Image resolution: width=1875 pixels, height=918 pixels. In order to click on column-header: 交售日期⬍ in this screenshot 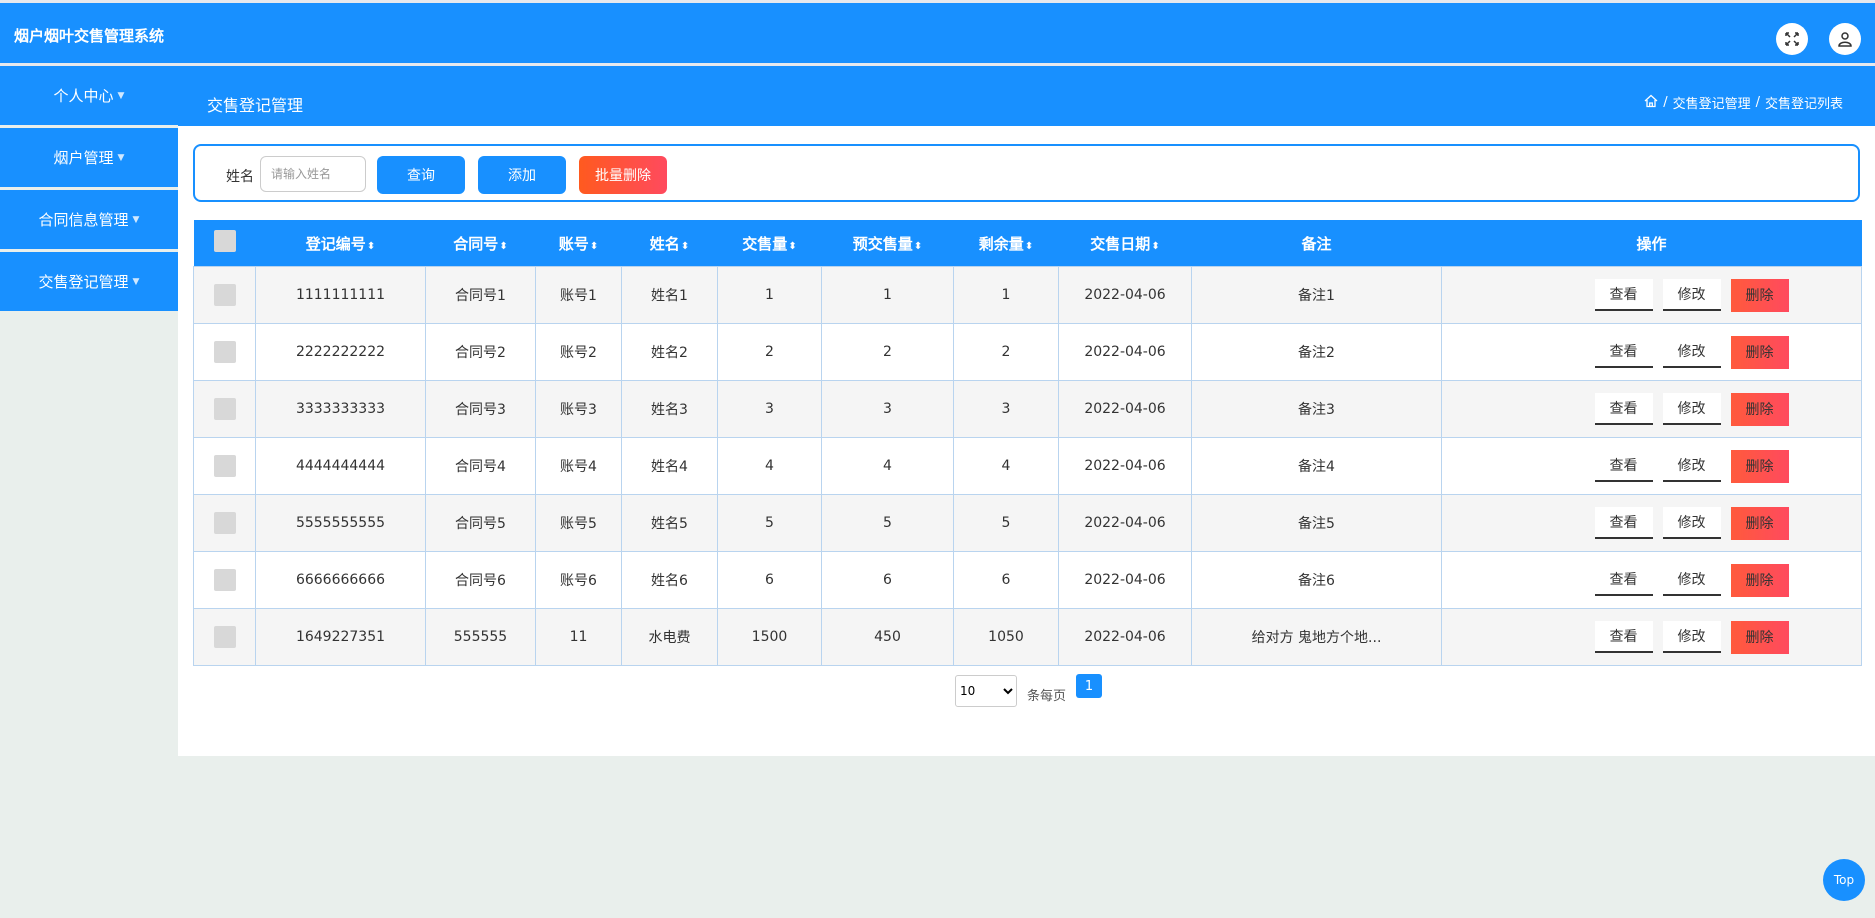, I will do `click(1125, 243)`.